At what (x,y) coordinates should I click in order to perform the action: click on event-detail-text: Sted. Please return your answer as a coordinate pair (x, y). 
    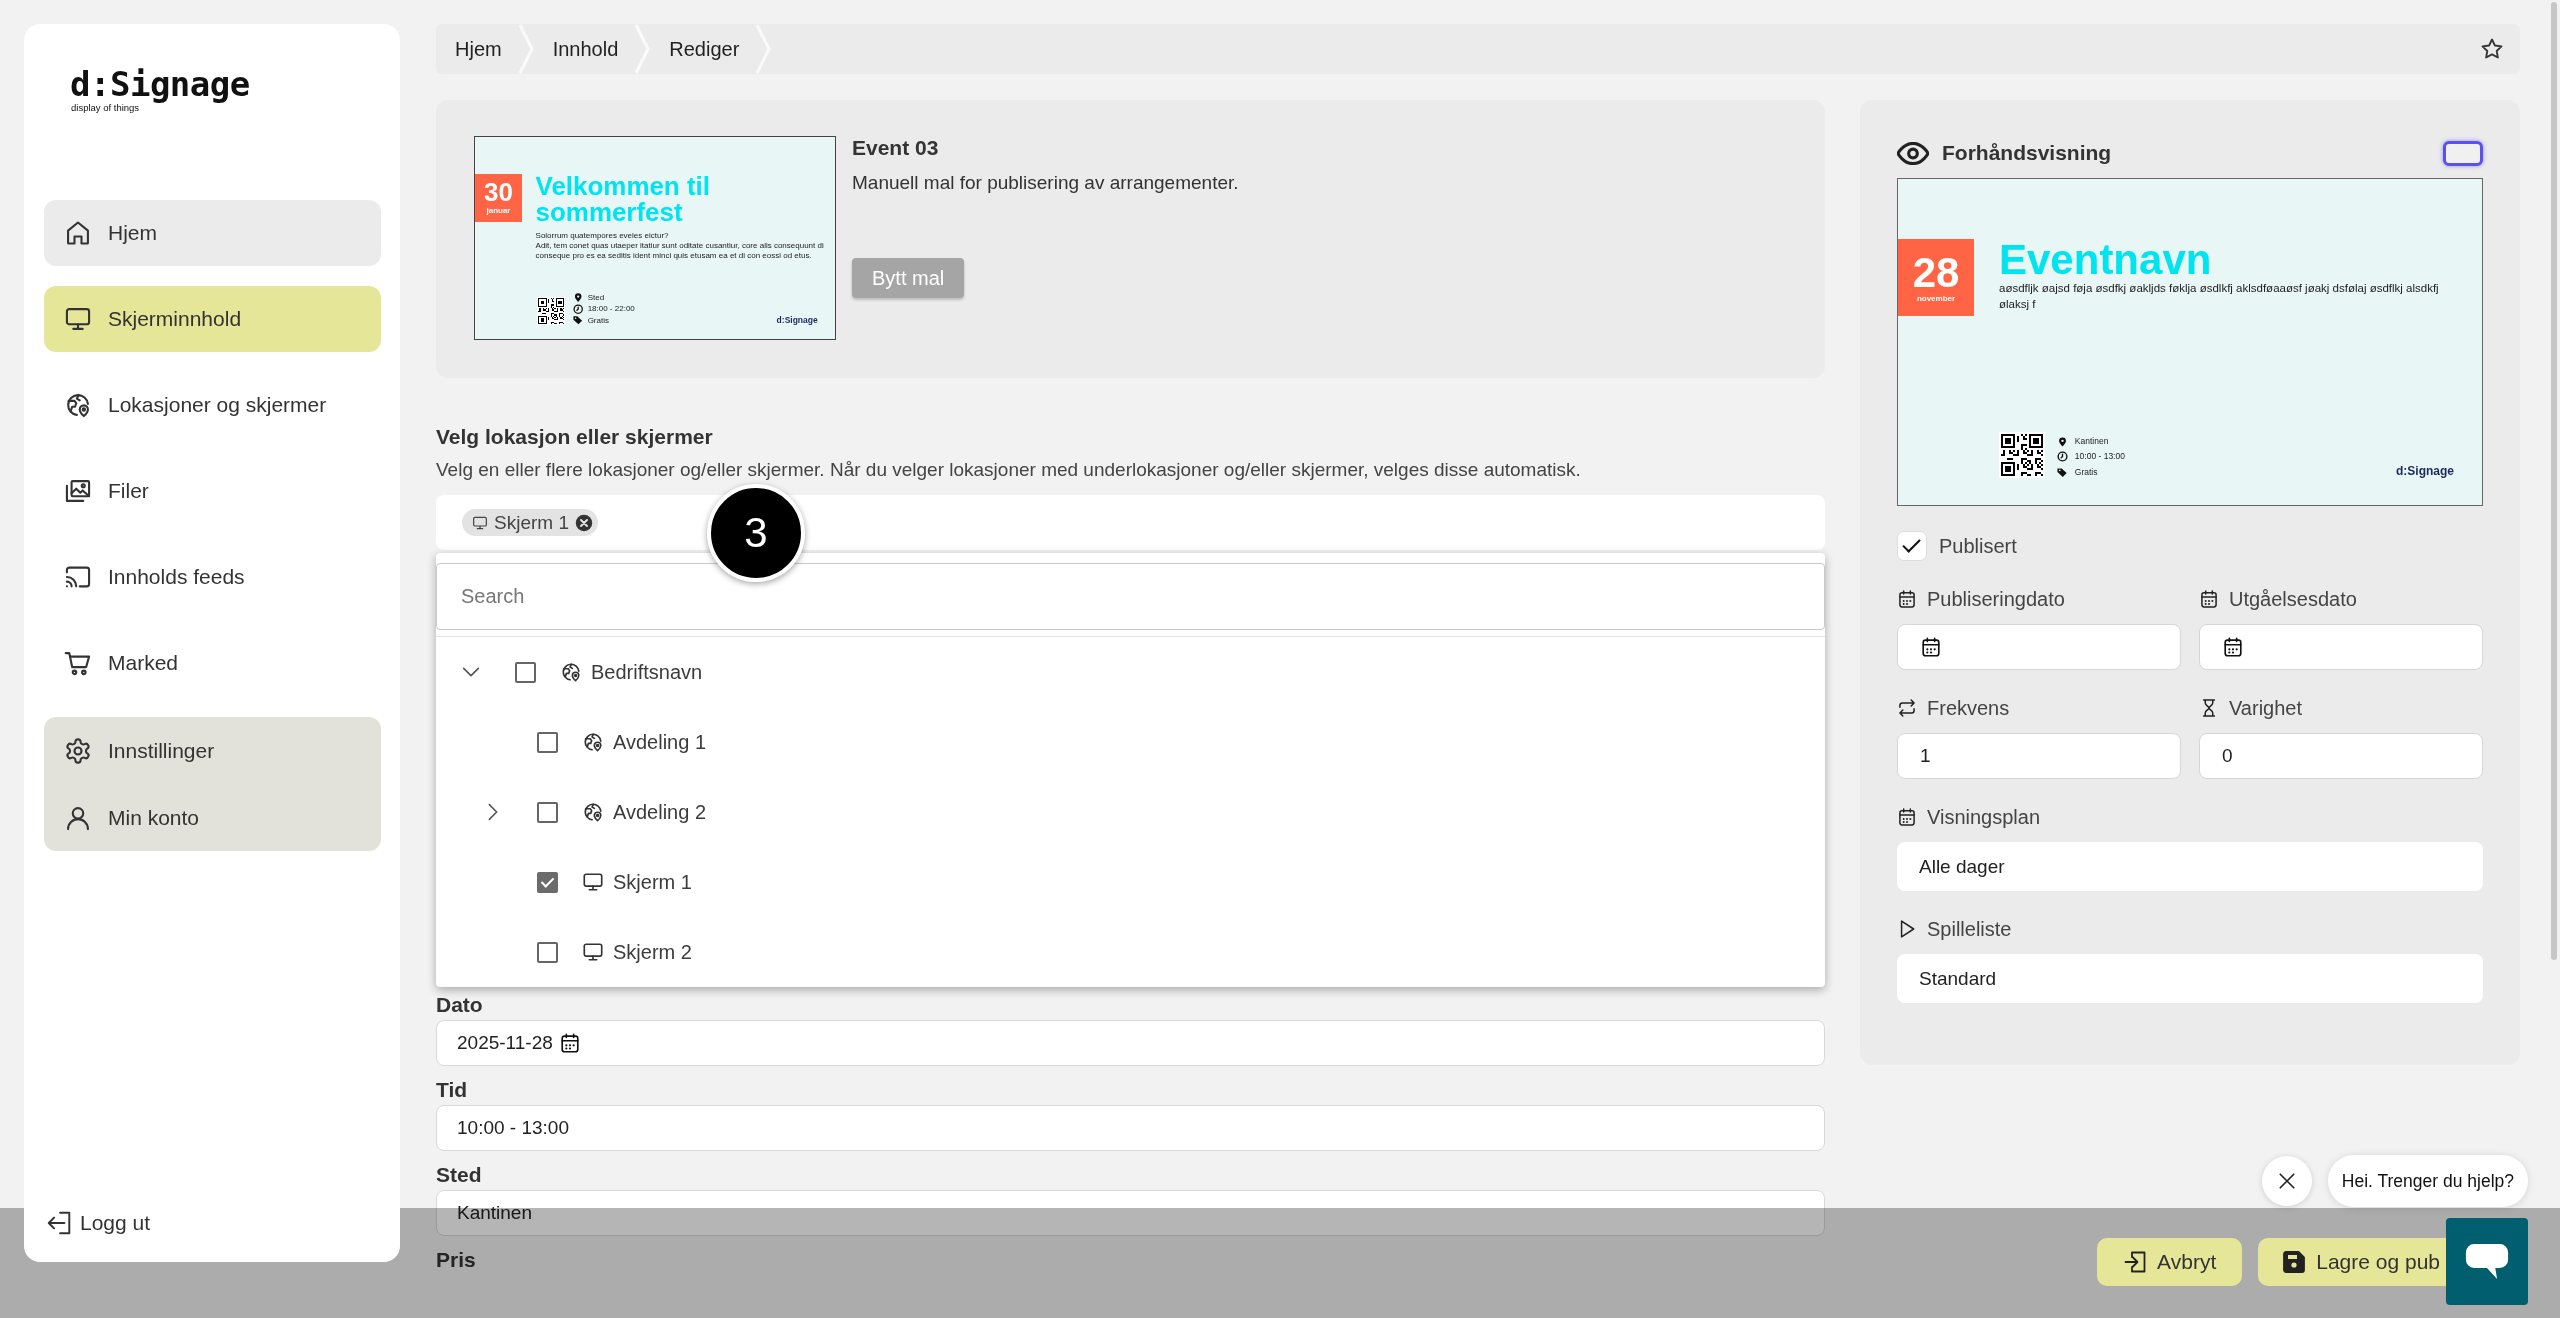
    Looking at the image, I should click on (596, 297).